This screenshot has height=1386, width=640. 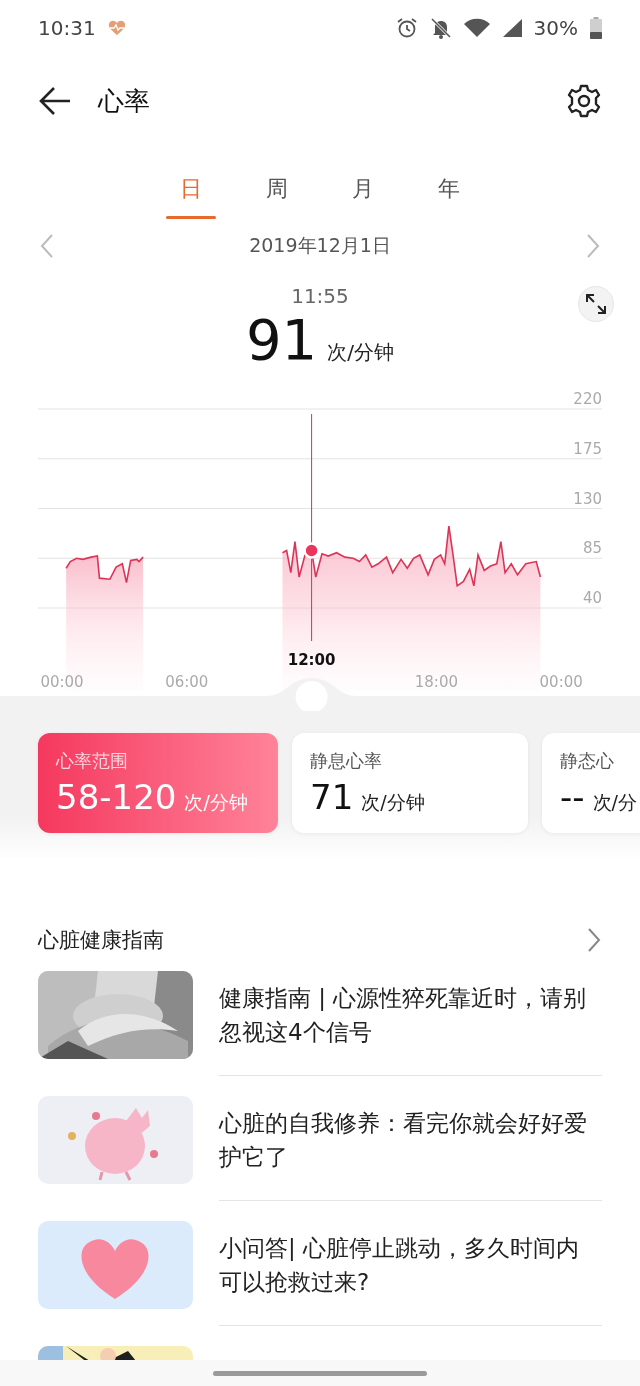 What do you see at coordinates (596, 28) in the screenshot?
I see `battery-icon` at bounding box center [596, 28].